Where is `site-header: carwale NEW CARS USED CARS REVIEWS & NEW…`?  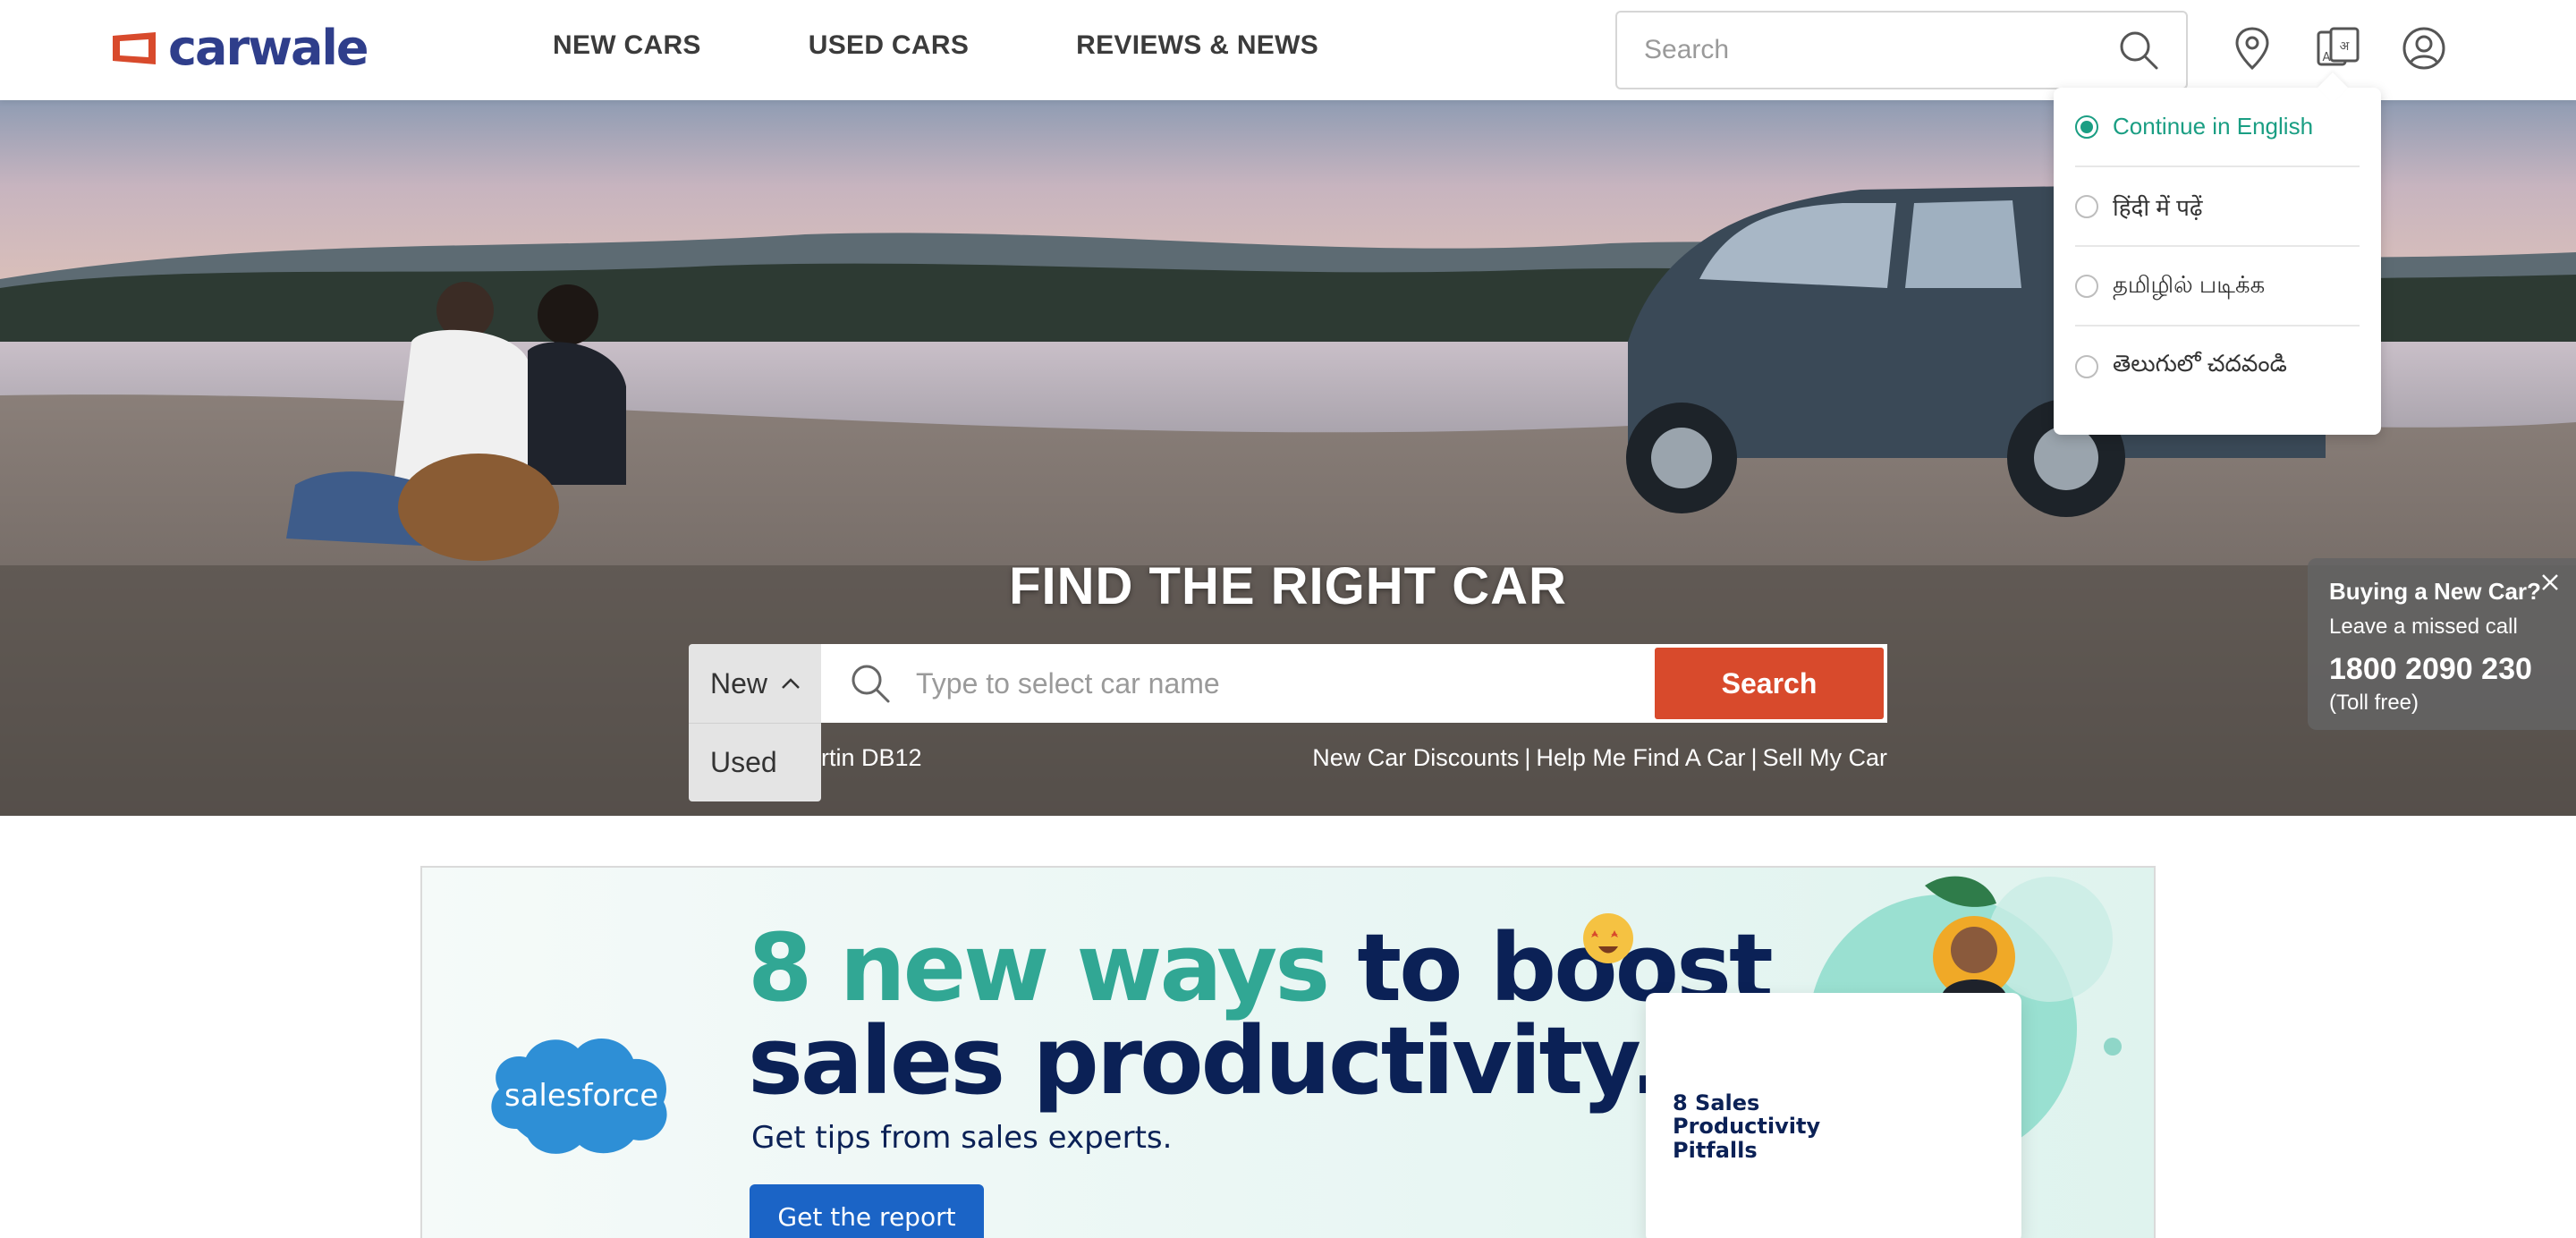
site-header: carwale NEW CARS USED CARS REVIEWS & NEW… is located at coordinates (1288, 50).